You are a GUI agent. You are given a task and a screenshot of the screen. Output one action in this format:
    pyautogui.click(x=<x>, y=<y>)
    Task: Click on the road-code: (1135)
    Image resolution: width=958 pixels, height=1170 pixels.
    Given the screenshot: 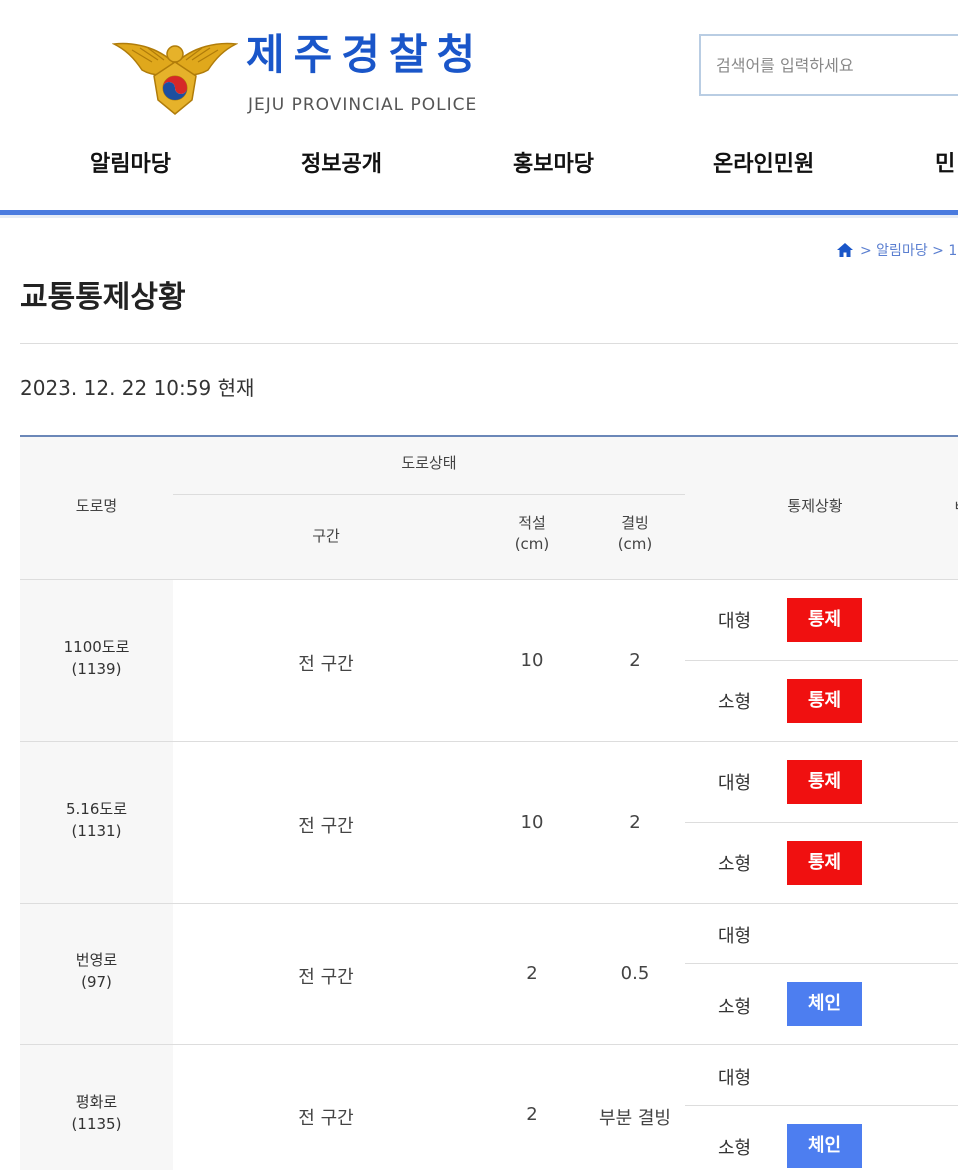 What is the action you would take?
    pyautogui.click(x=96, y=1123)
    